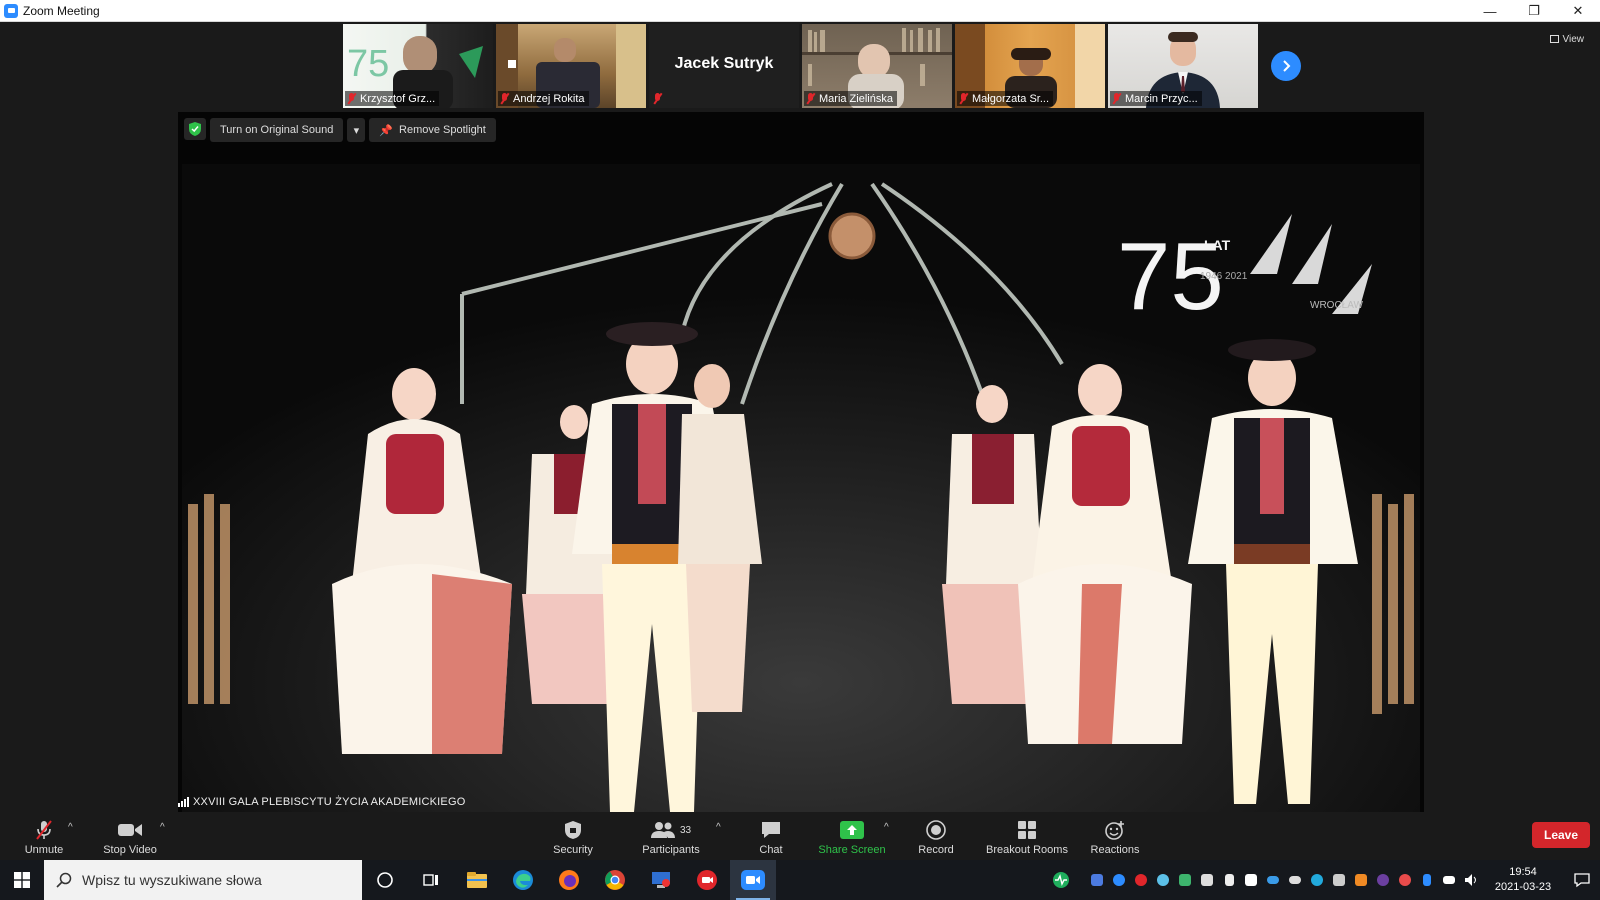 This screenshot has width=1600, height=900. What do you see at coordinates (877, 66) in the screenshot?
I see `participant-tile: Maria Zielińska` at bounding box center [877, 66].